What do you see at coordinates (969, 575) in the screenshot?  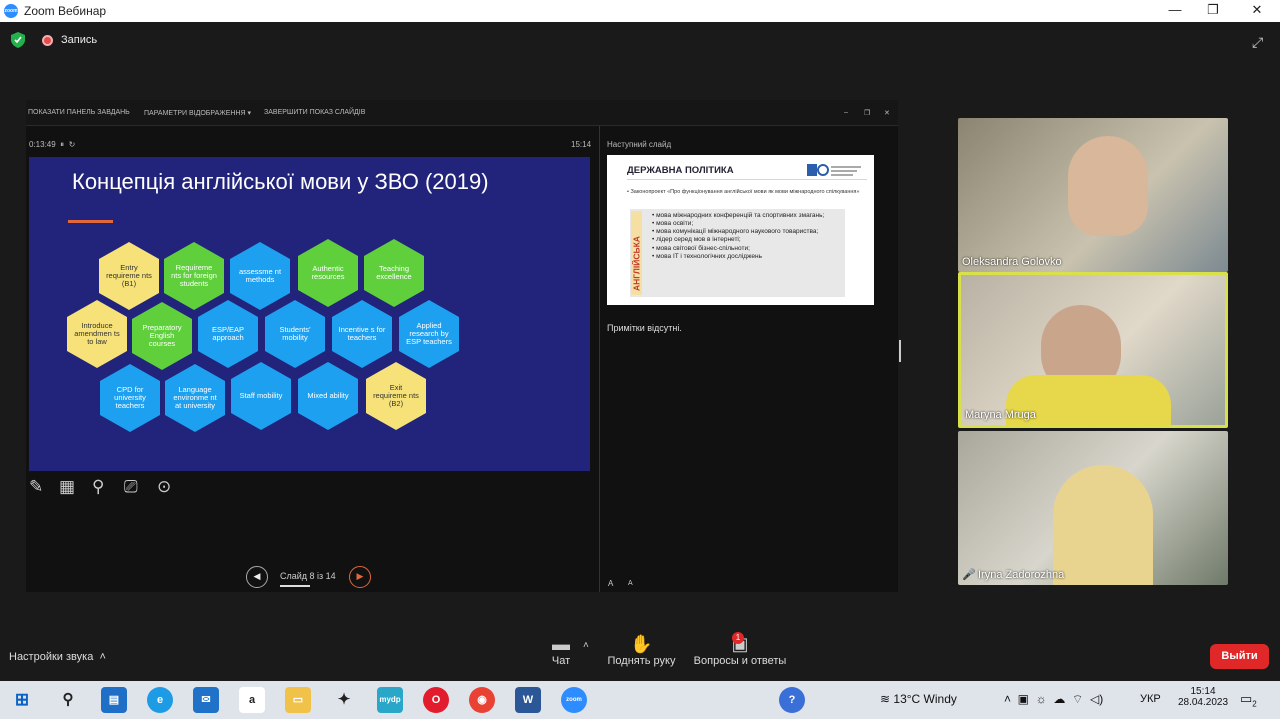 I see `mic-muted-icon: 🎤` at bounding box center [969, 575].